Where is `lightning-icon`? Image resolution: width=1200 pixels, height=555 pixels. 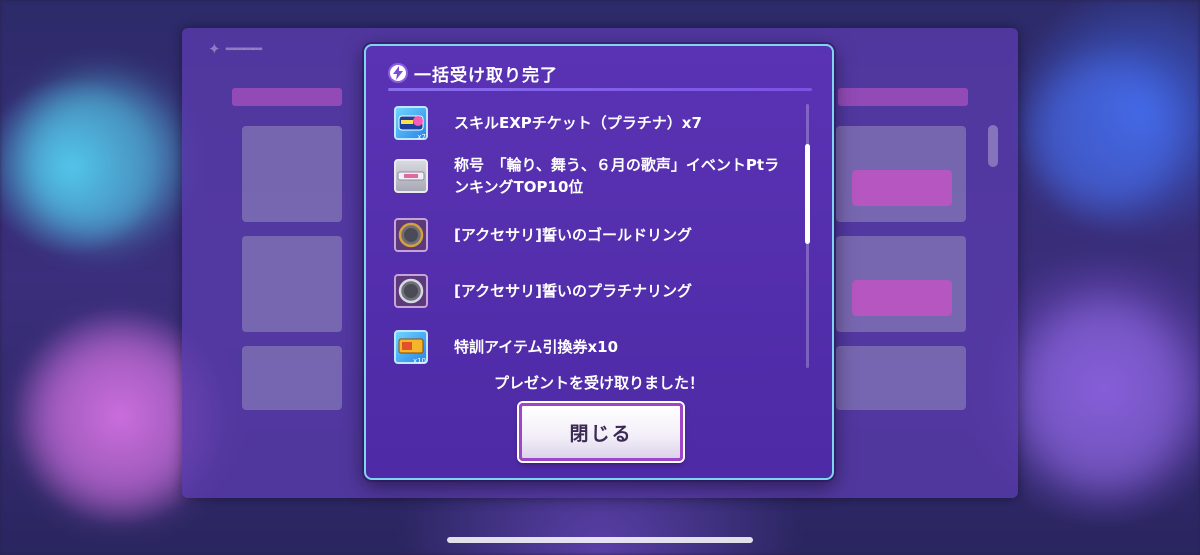 lightning-icon is located at coordinates (398, 73).